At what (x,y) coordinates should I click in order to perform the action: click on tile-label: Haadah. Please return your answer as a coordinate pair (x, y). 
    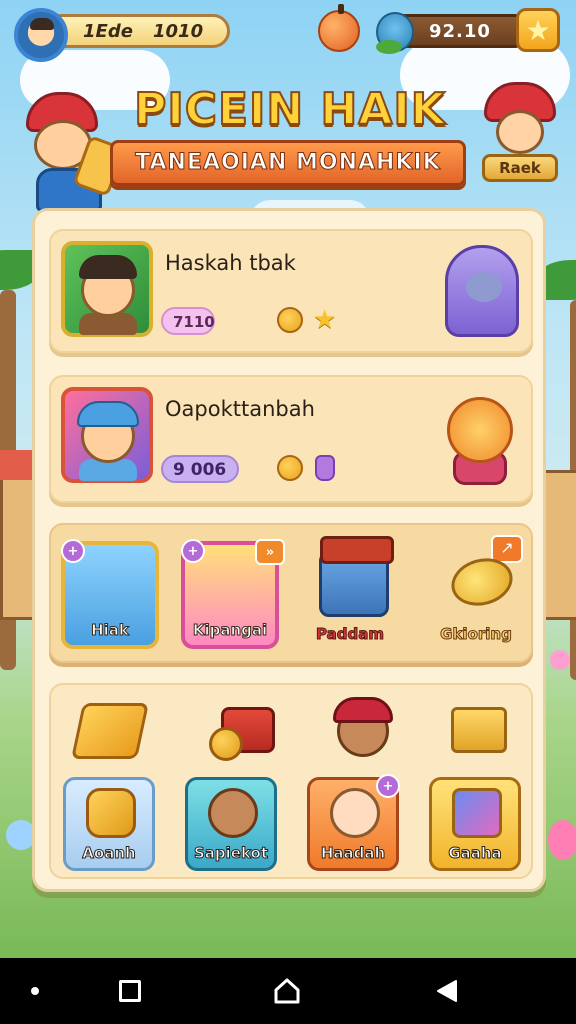
    Looking at the image, I should click on (353, 853).